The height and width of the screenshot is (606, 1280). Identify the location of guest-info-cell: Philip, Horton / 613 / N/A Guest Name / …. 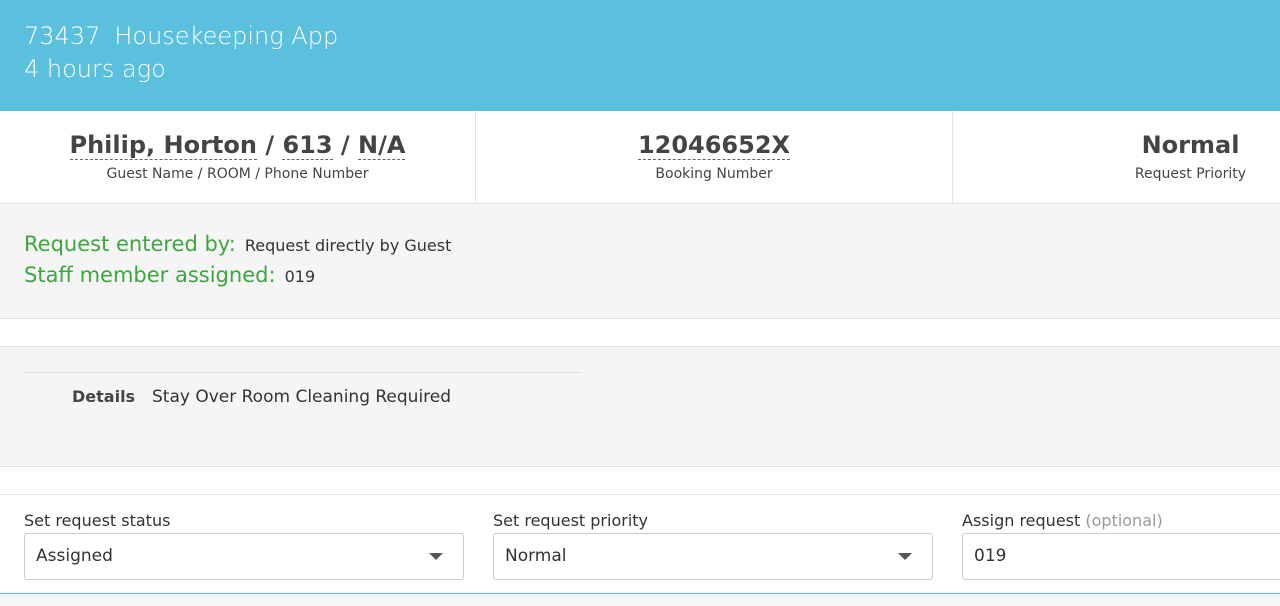
(238, 157).